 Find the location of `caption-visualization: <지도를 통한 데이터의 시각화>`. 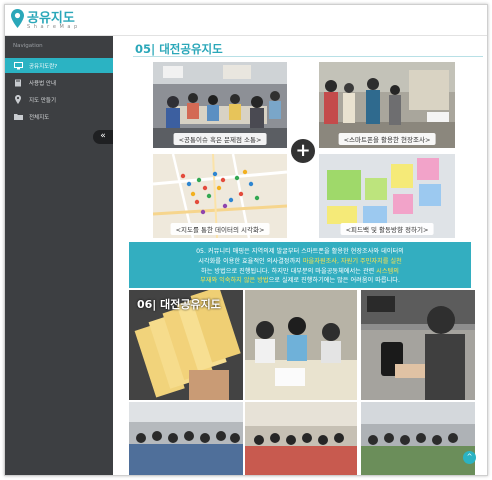

caption-visualization: <지도를 통한 데이터의 시각화> is located at coordinates (220, 229).